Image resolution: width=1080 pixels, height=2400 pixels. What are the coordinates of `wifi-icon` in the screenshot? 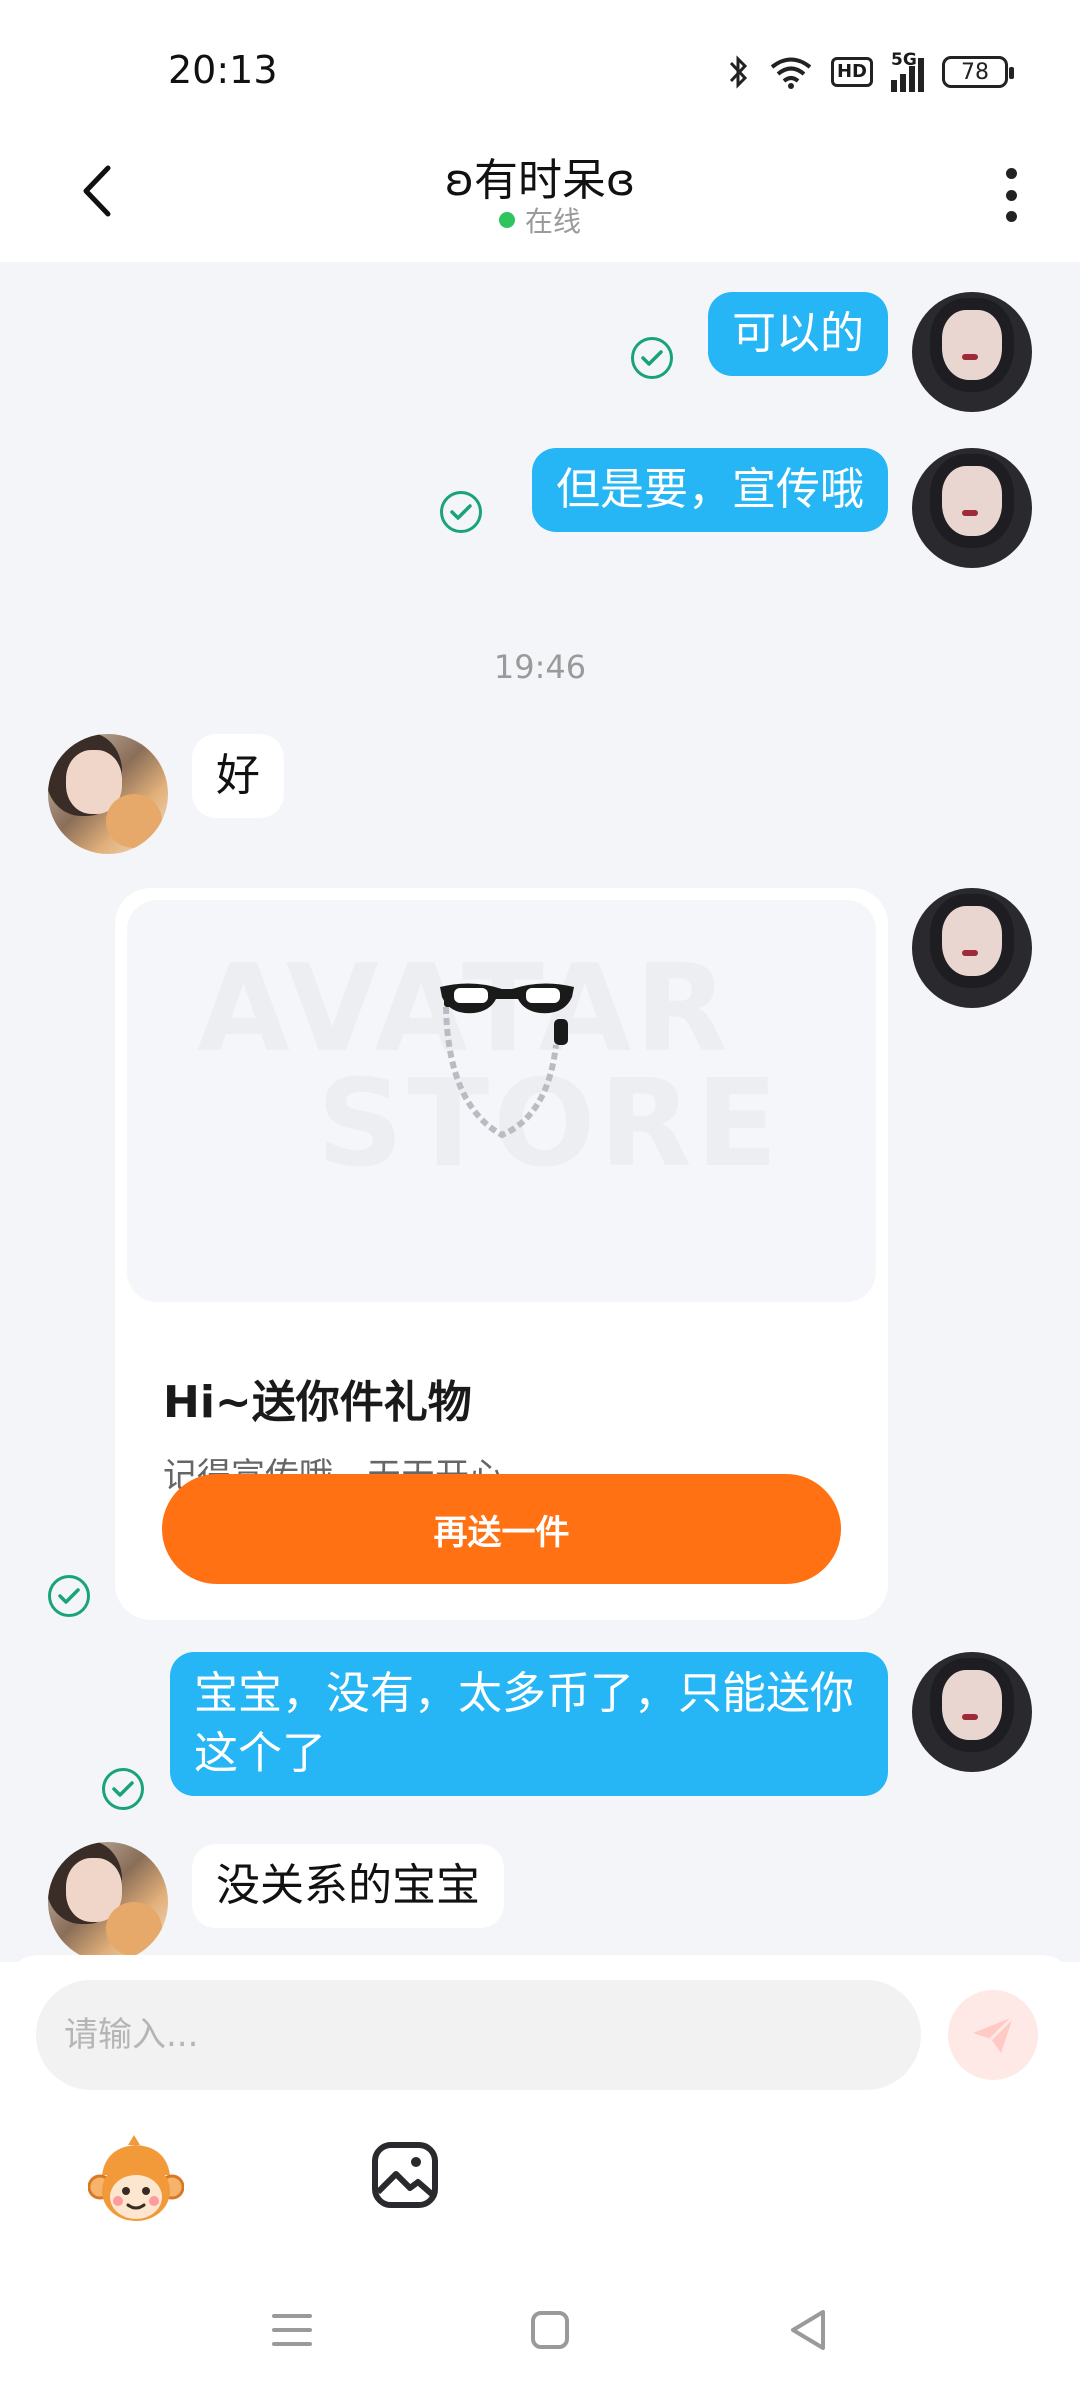 It's located at (791, 73).